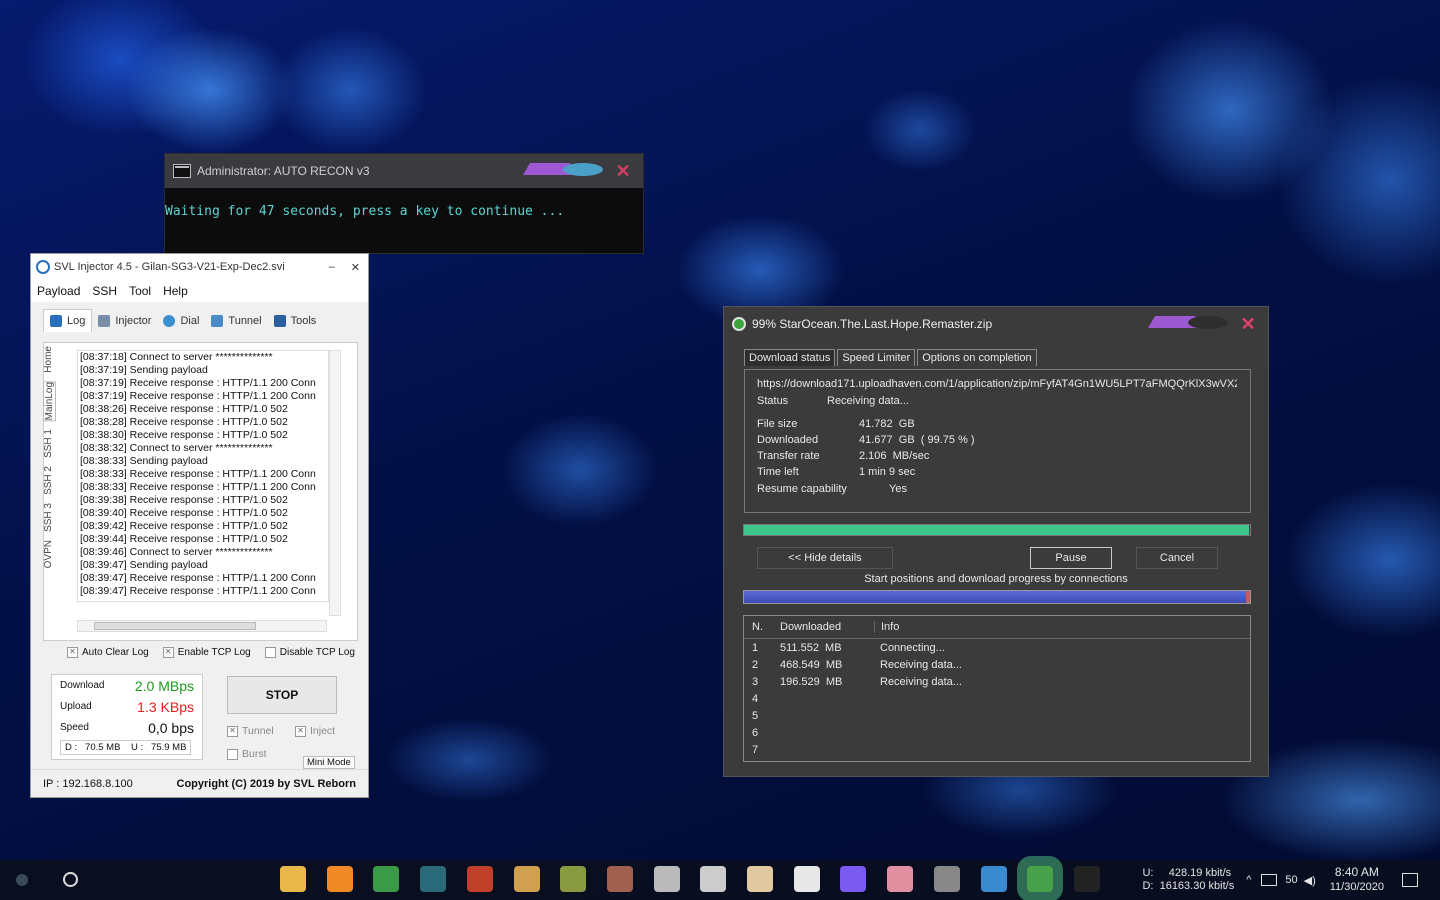 The height and width of the screenshot is (900, 1440). Describe the element at coordinates (404, 171) in the screenshot. I see `cmd-titlebar: Administrator: AUTO RECON v3 ✕` at that location.